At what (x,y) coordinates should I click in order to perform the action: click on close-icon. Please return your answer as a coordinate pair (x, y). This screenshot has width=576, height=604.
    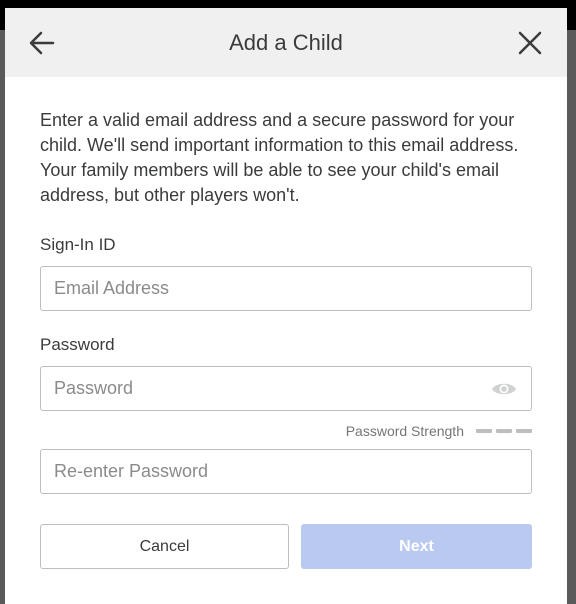
    Looking at the image, I should click on (530, 43).